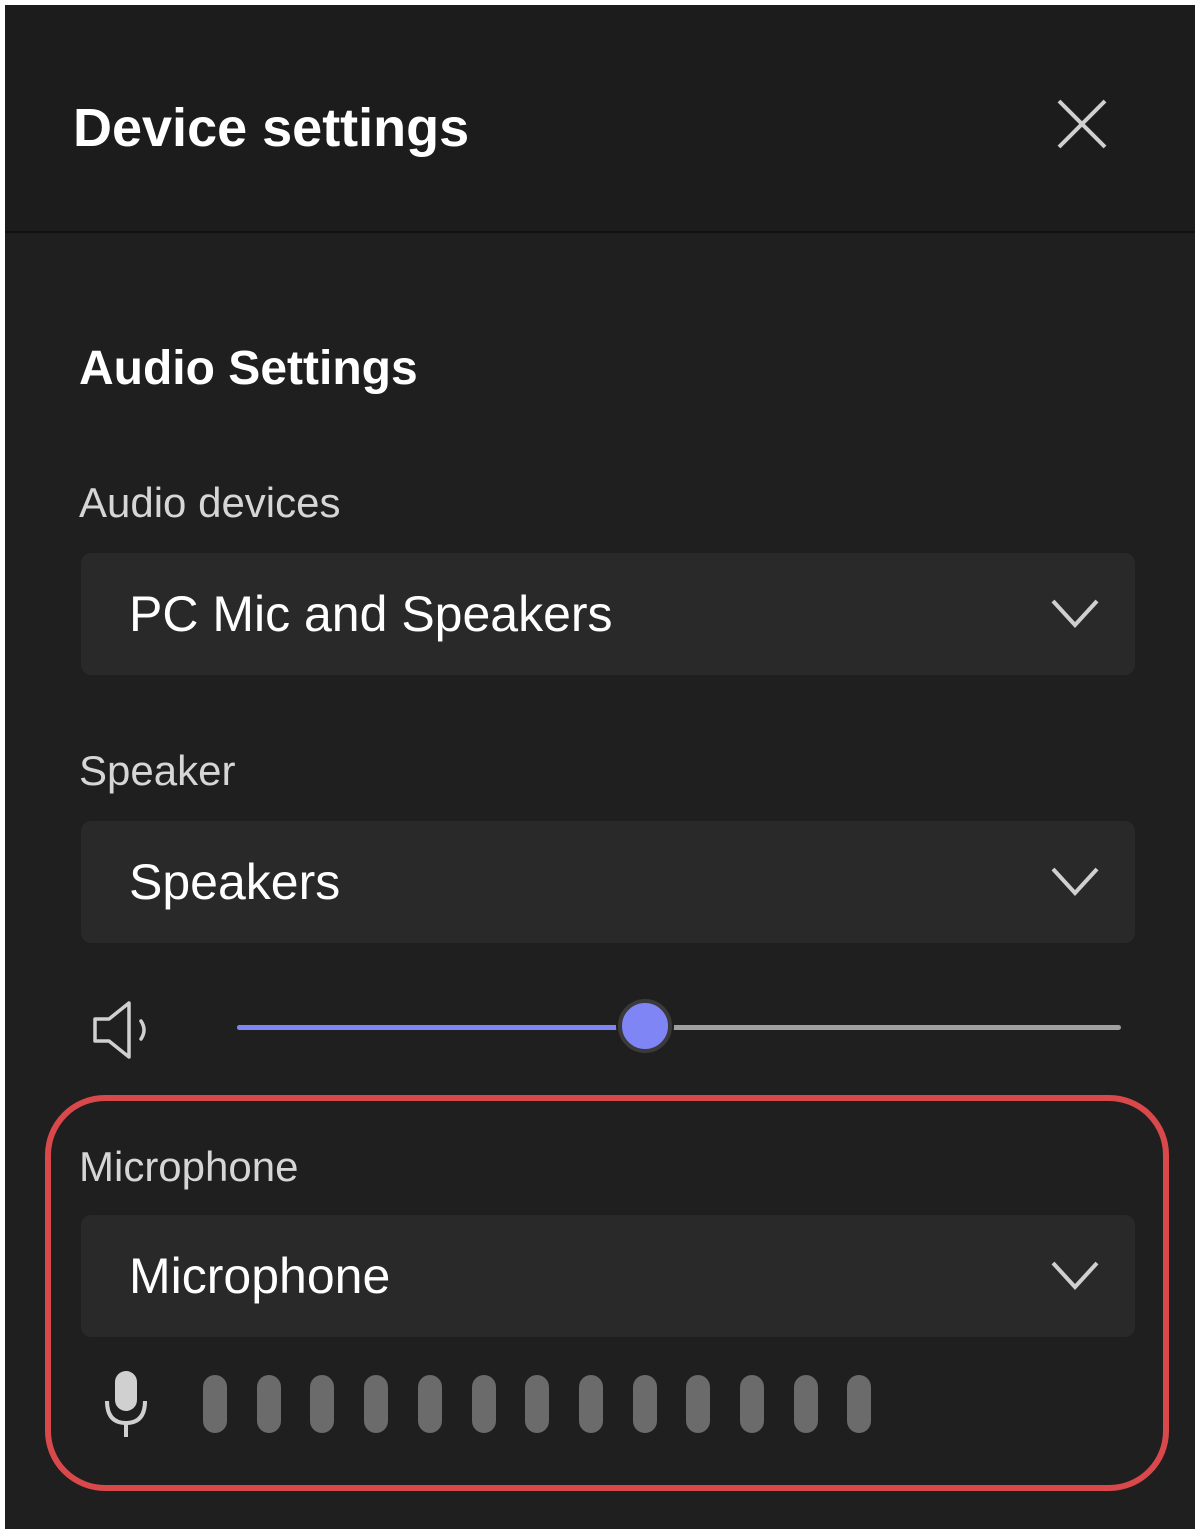 The height and width of the screenshot is (1536, 1201). What do you see at coordinates (126, 1404) in the screenshot?
I see `microphone-icon` at bounding box center [126, 1404].